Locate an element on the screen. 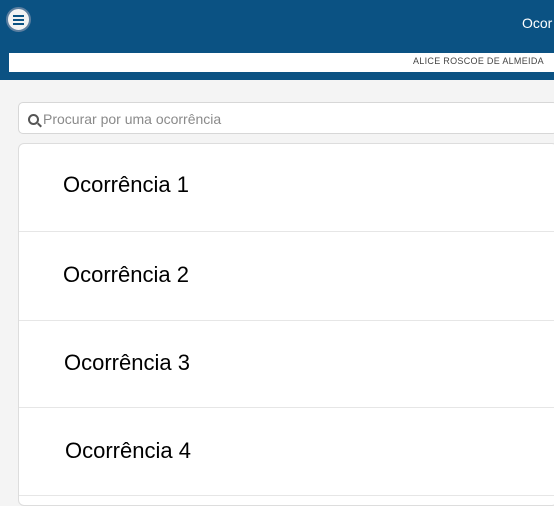  page-title: Ocor is located at coordinates (537, 23).